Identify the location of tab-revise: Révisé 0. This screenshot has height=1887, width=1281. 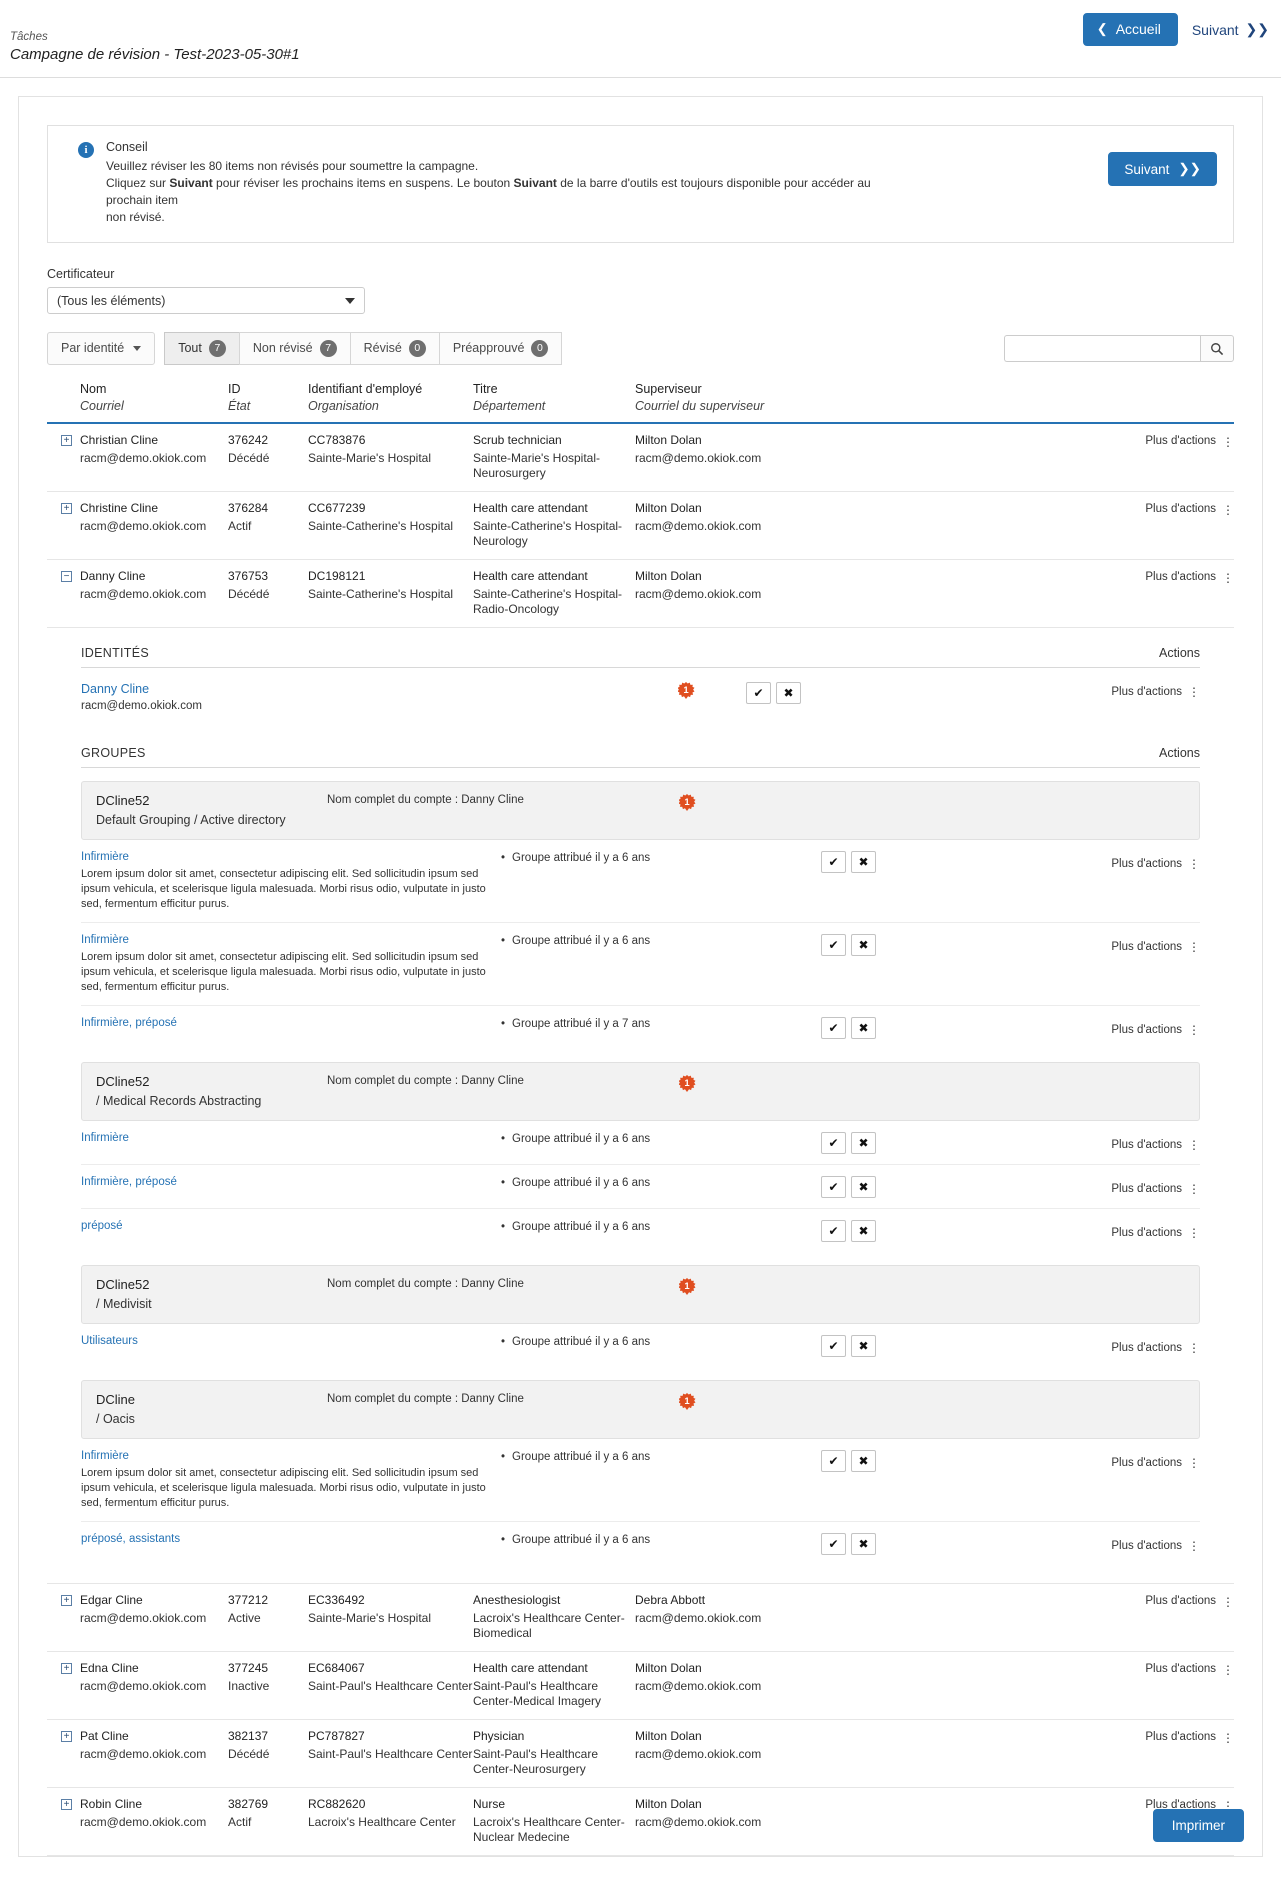
(394, 348).